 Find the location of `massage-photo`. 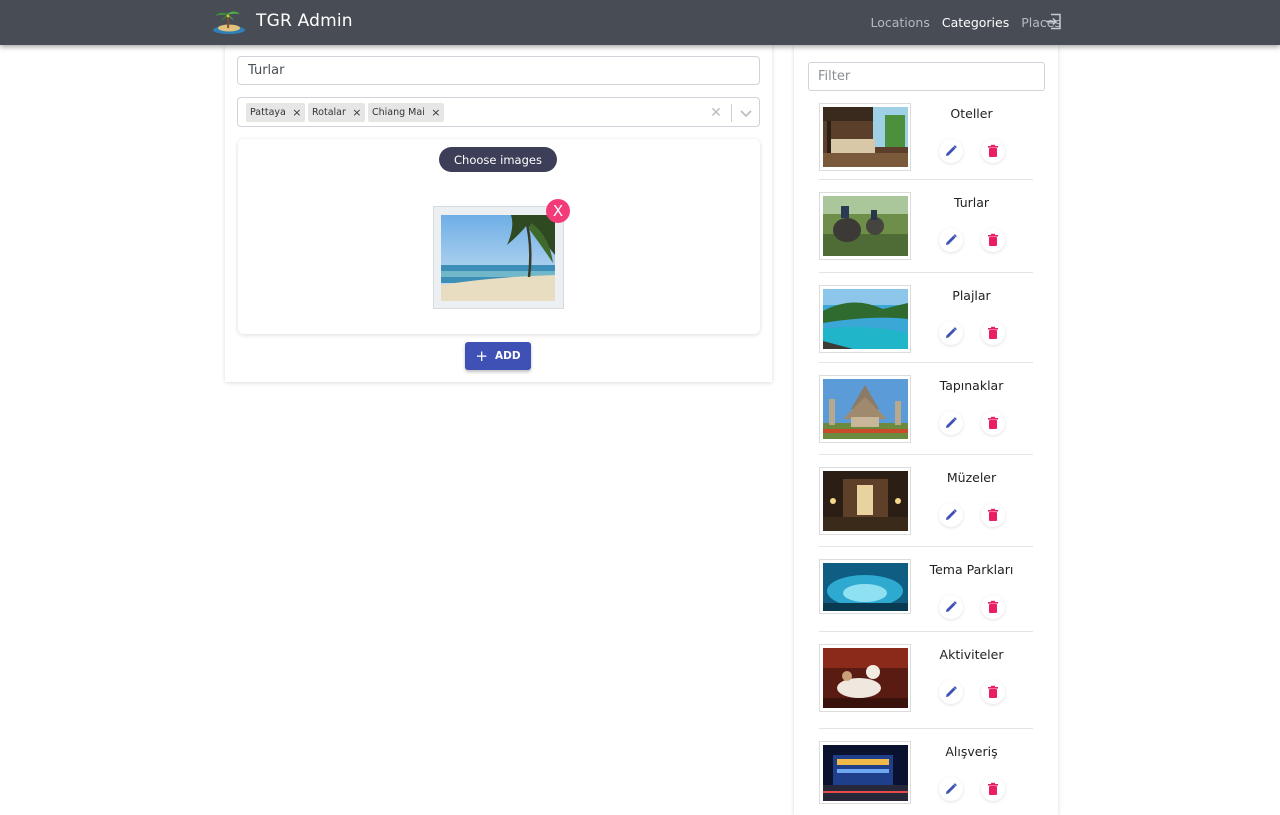

massage-photo is located at coordinates (865, 678).